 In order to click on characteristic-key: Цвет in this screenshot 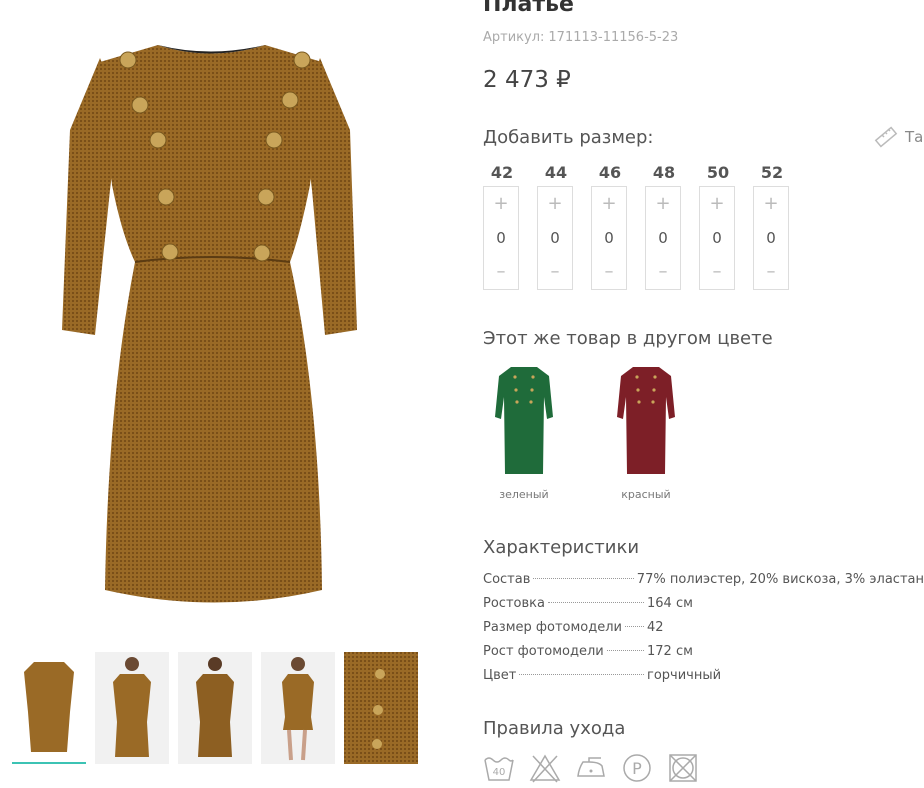, I will do `click(500, 675)`.